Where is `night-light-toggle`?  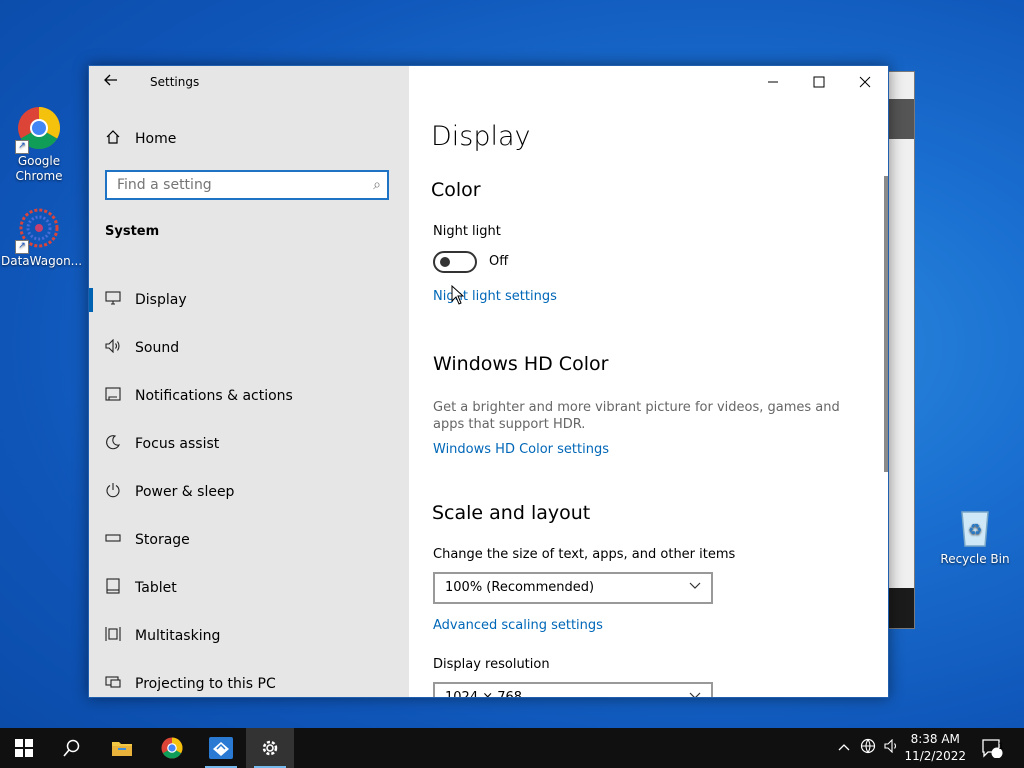 night-light-toggle is located at coordinates (455, 262).